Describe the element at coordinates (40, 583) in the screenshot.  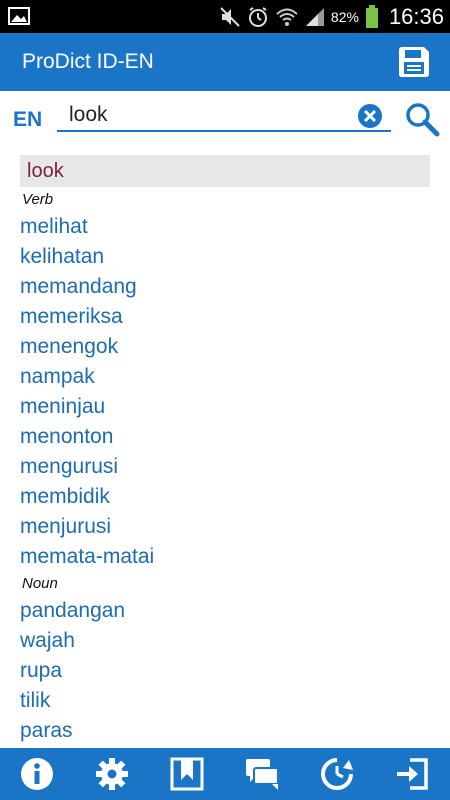
I see `pos-label: Noun` at that location.